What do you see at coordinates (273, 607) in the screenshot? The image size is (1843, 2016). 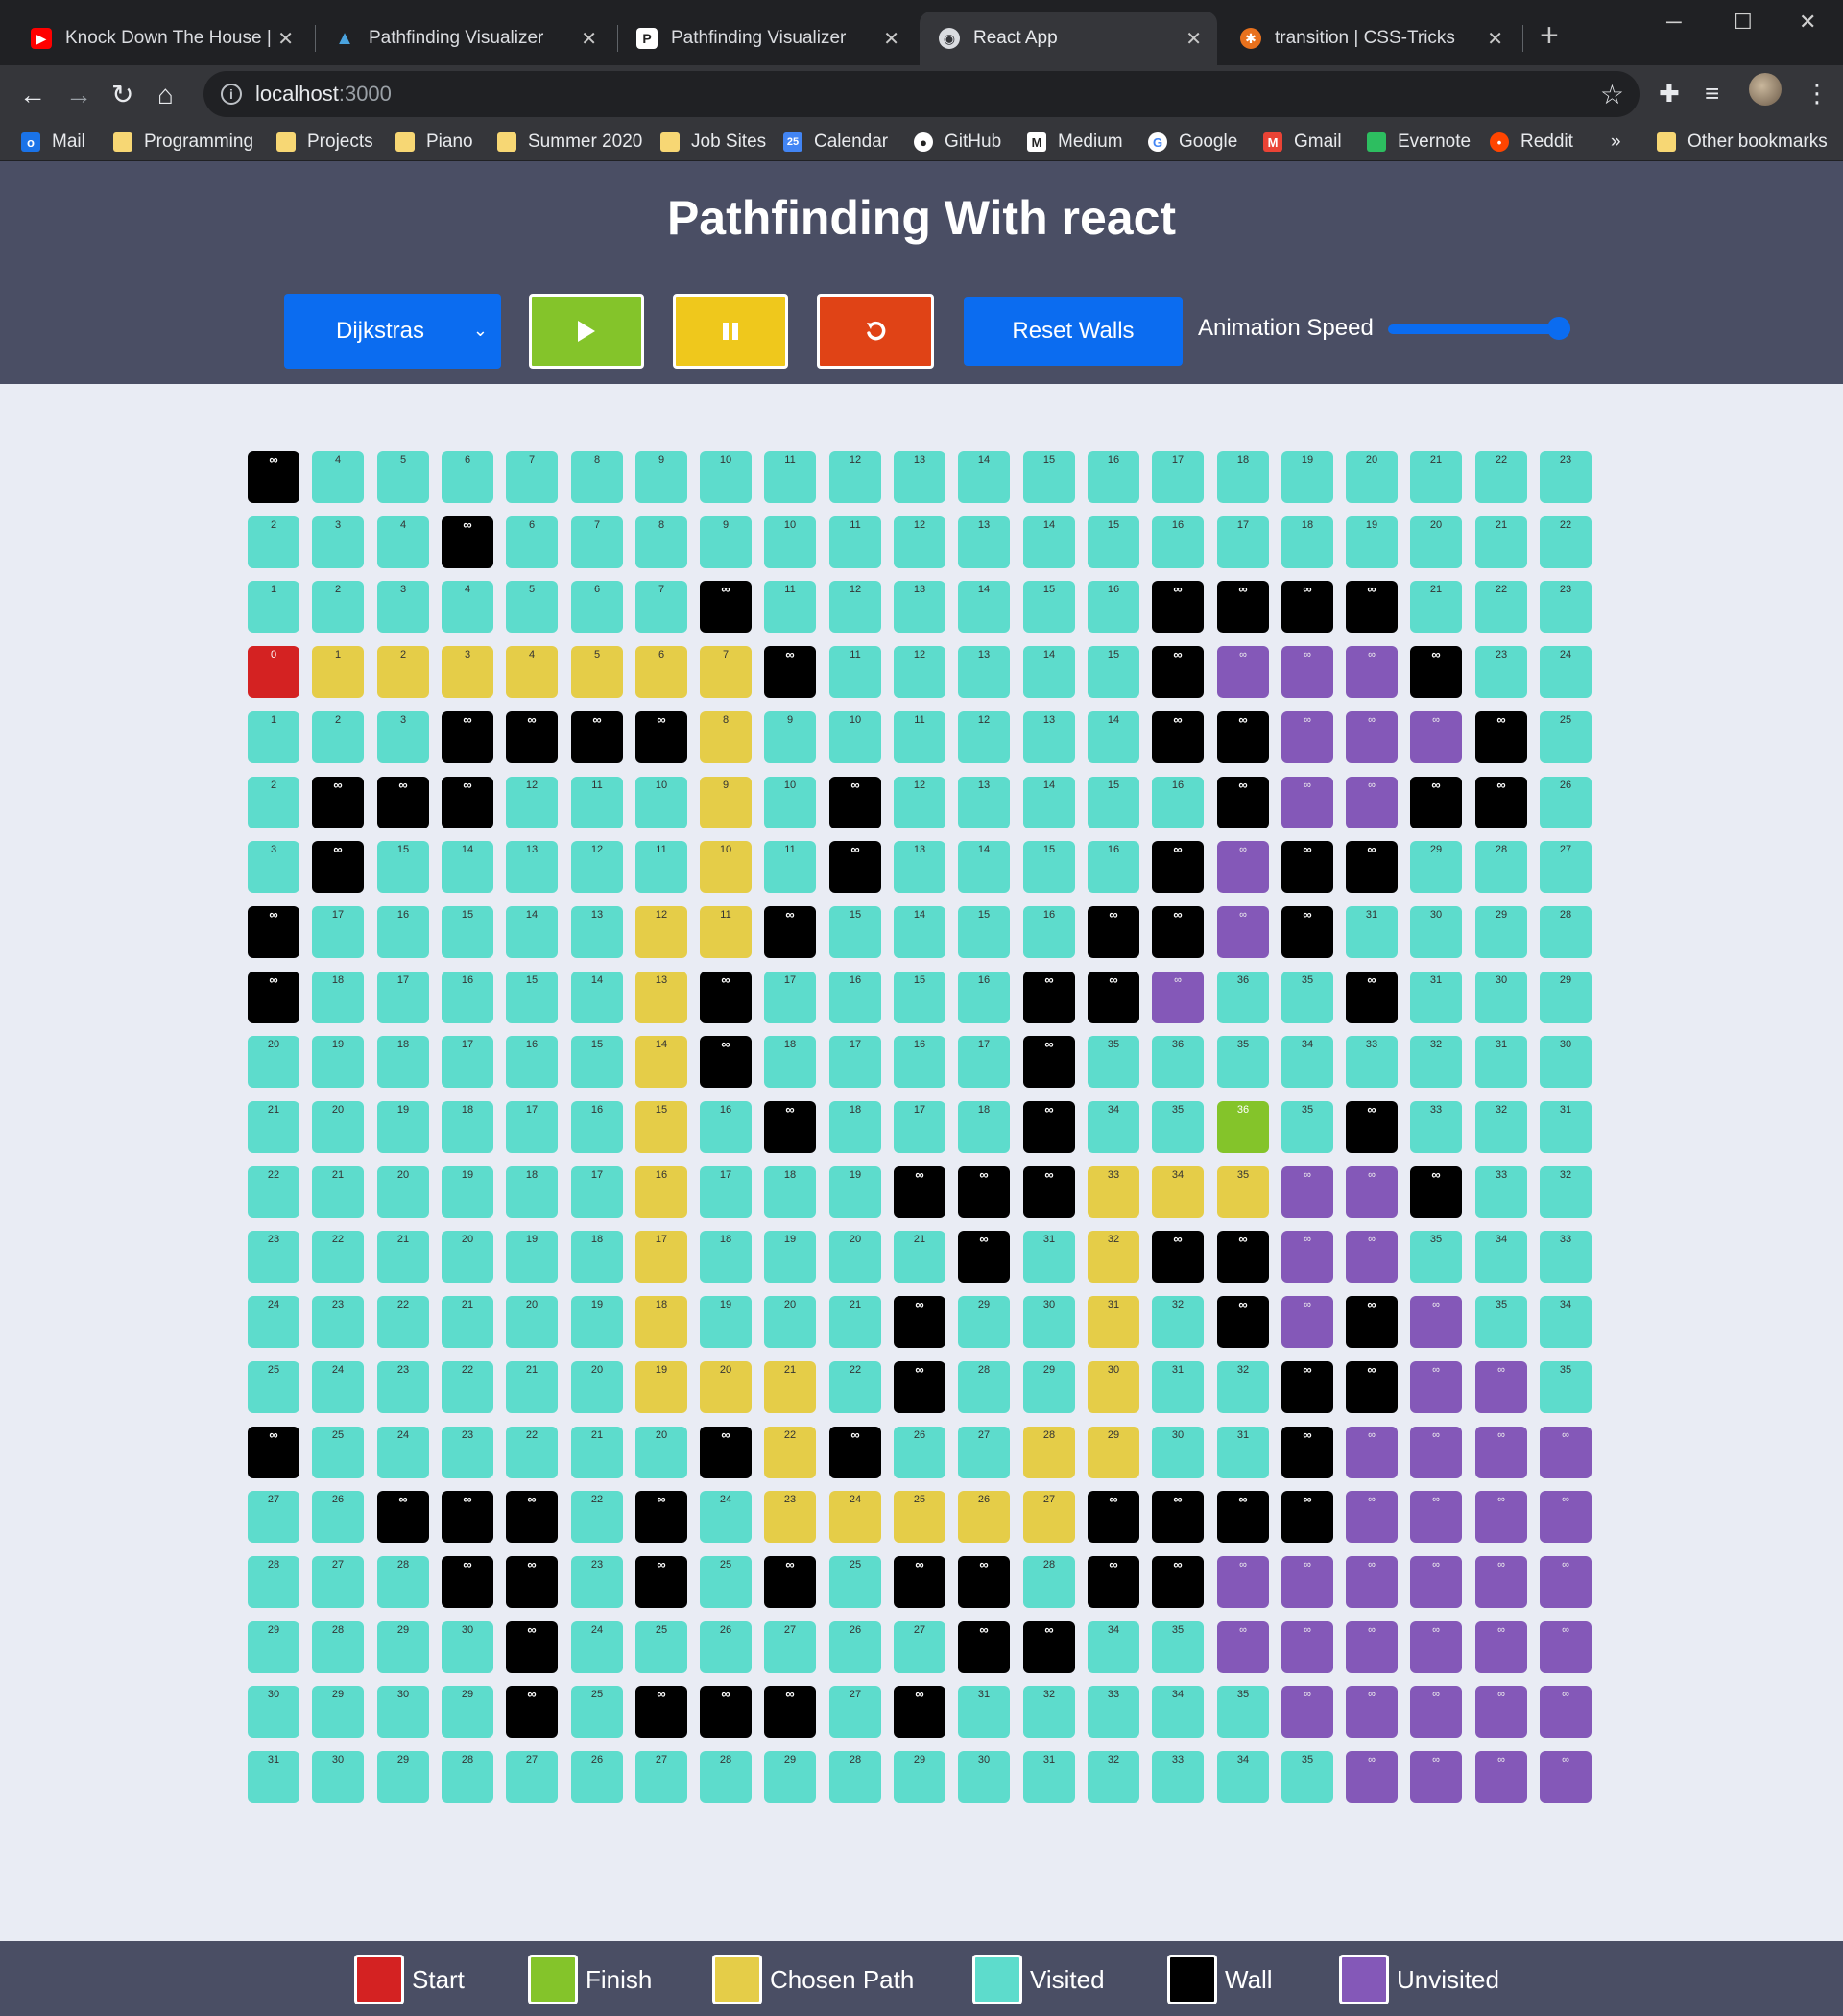 I see `visited-cell: 1` at bounding box center [273, 607].